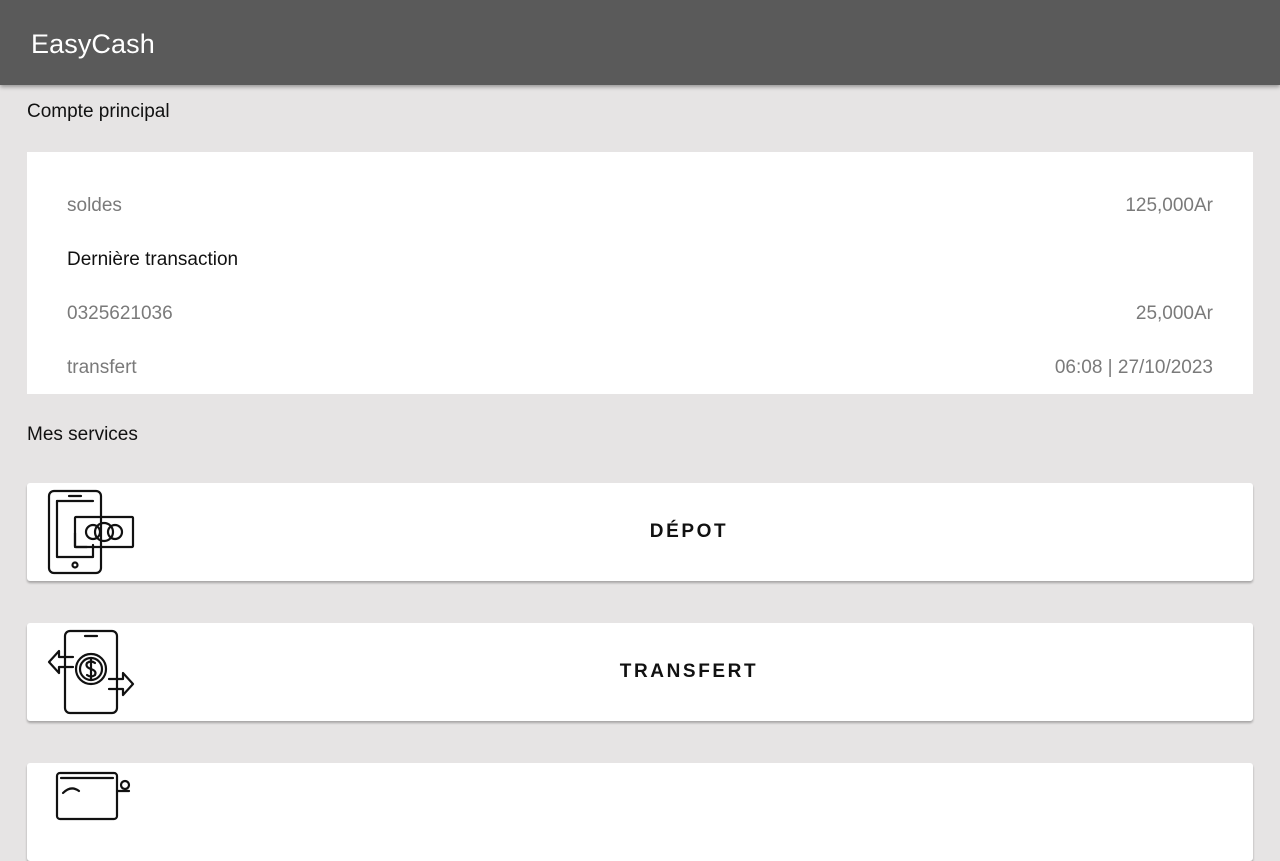  I want to click on transfer-service-button: TRANSFERT, so click(640, 672).